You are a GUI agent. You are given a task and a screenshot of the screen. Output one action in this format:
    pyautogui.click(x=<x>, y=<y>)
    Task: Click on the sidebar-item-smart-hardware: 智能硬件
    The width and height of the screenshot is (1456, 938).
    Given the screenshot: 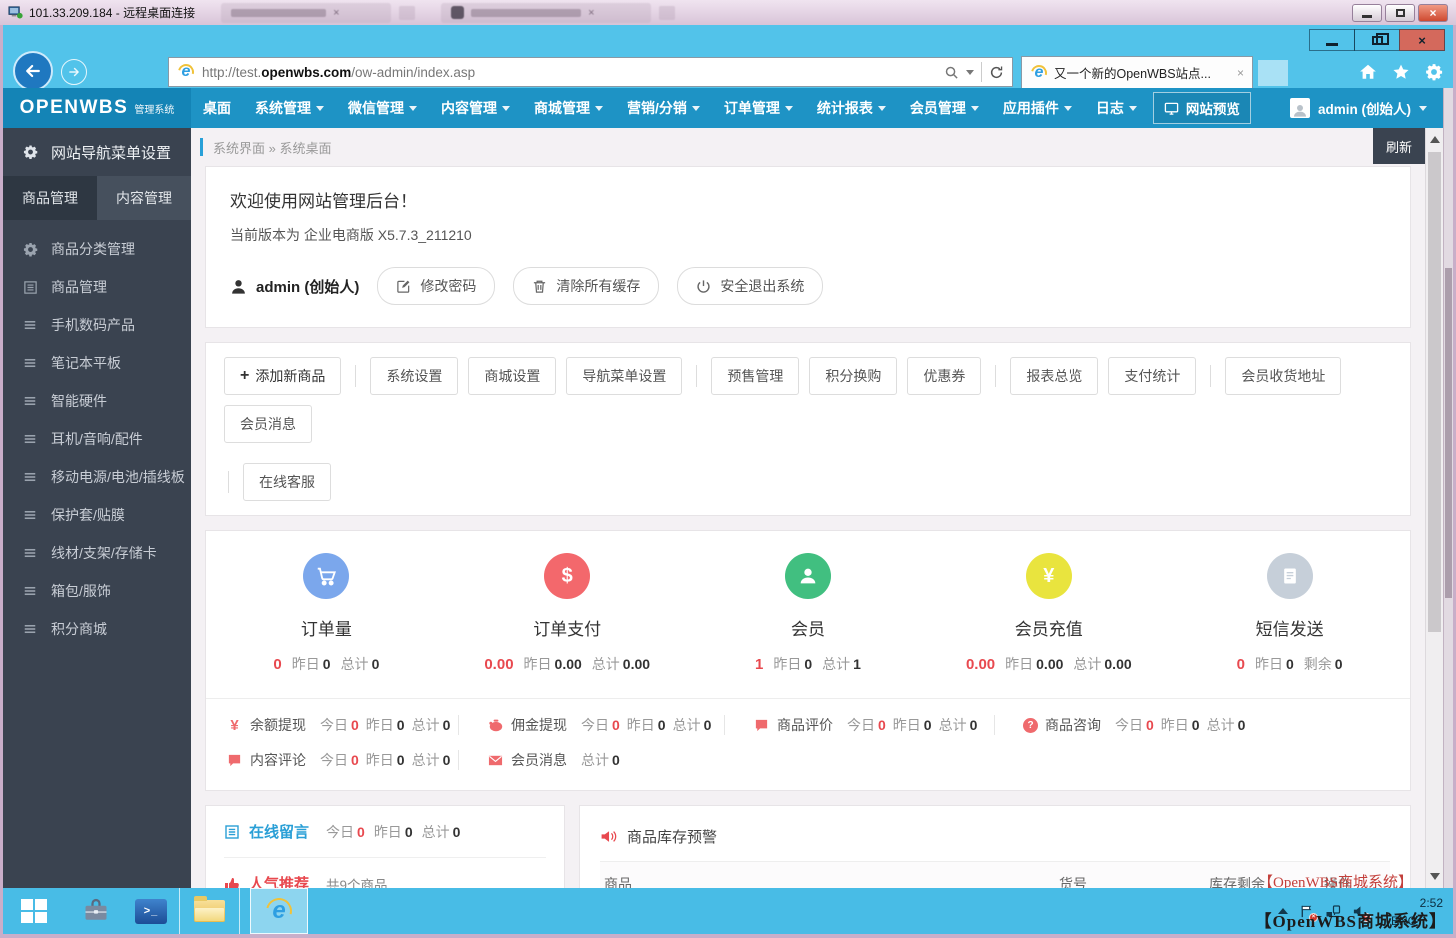 What is the action you would take?
    pyautogui.click(x=97, y=401)
    